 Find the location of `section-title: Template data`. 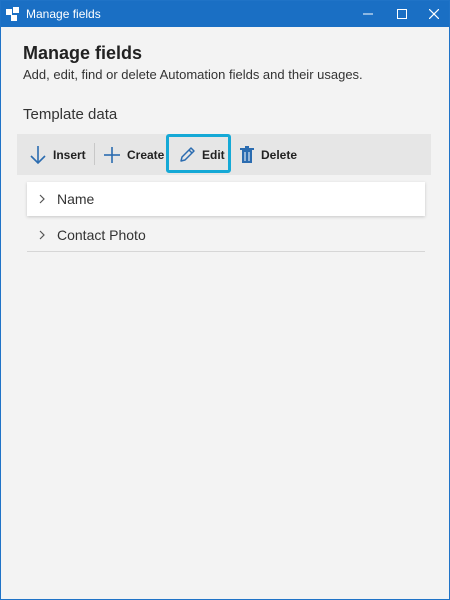

section-title: Template data is located at coordinates (70, 114).